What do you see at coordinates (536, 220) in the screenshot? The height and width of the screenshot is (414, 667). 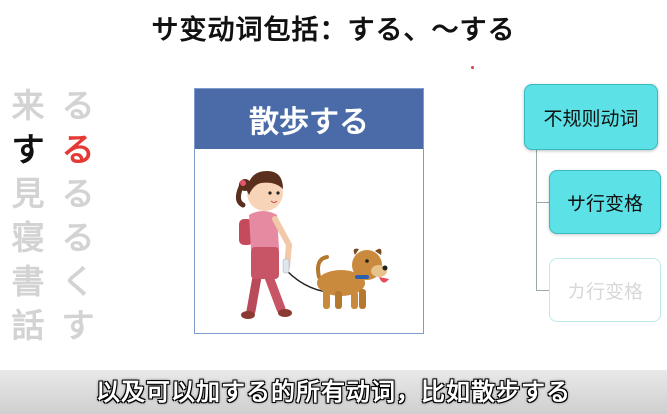 I see `tree-connector-vertical` at bounding box center [536, 220].